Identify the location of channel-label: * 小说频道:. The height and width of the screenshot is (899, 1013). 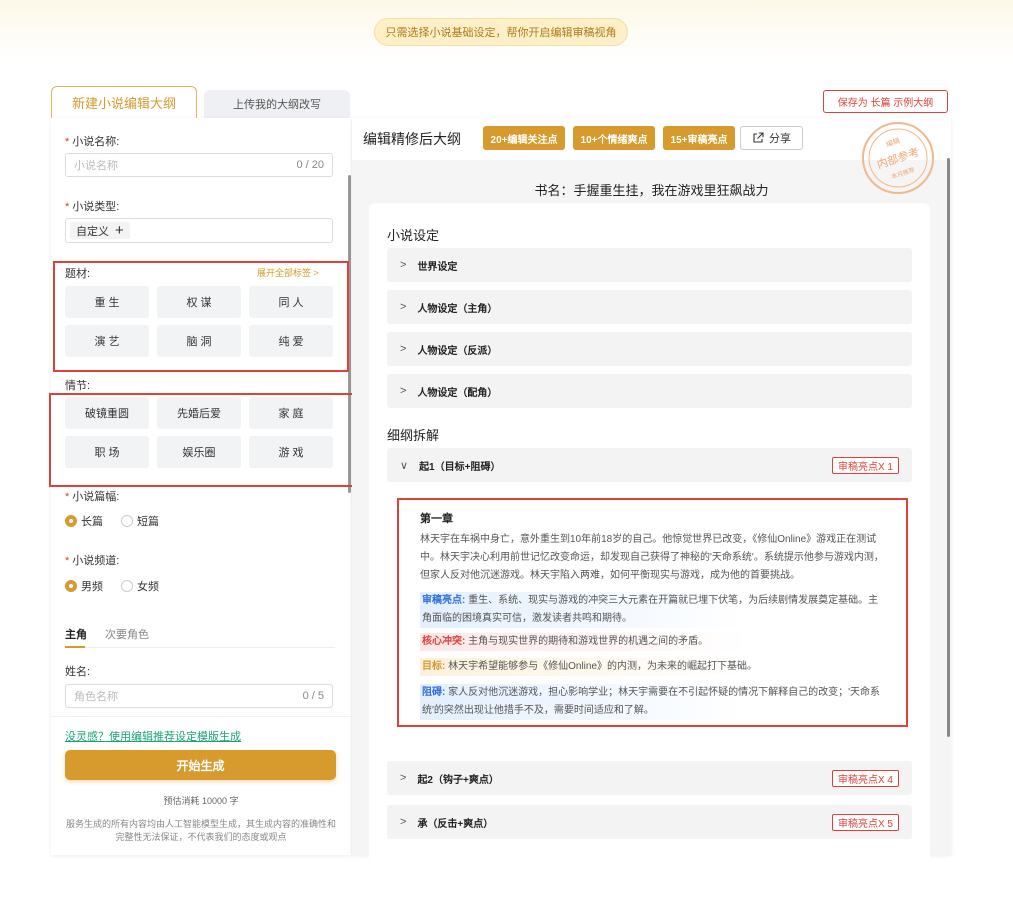
(92, 561).